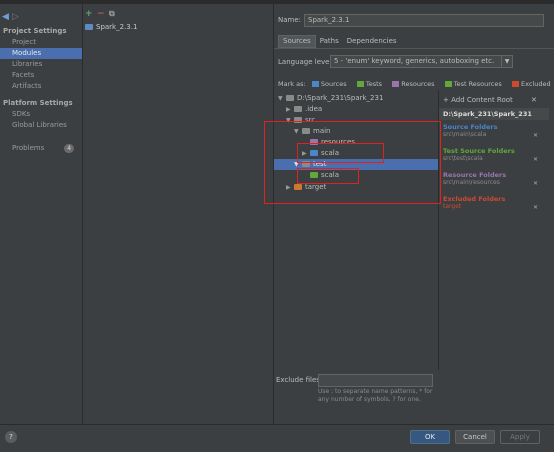 The height and width of the screenshot is (452, 554). Describe the element at coordinates (478, 100) in the screenshot. I see `add-content-root-link: + Add Content Root` at that location.